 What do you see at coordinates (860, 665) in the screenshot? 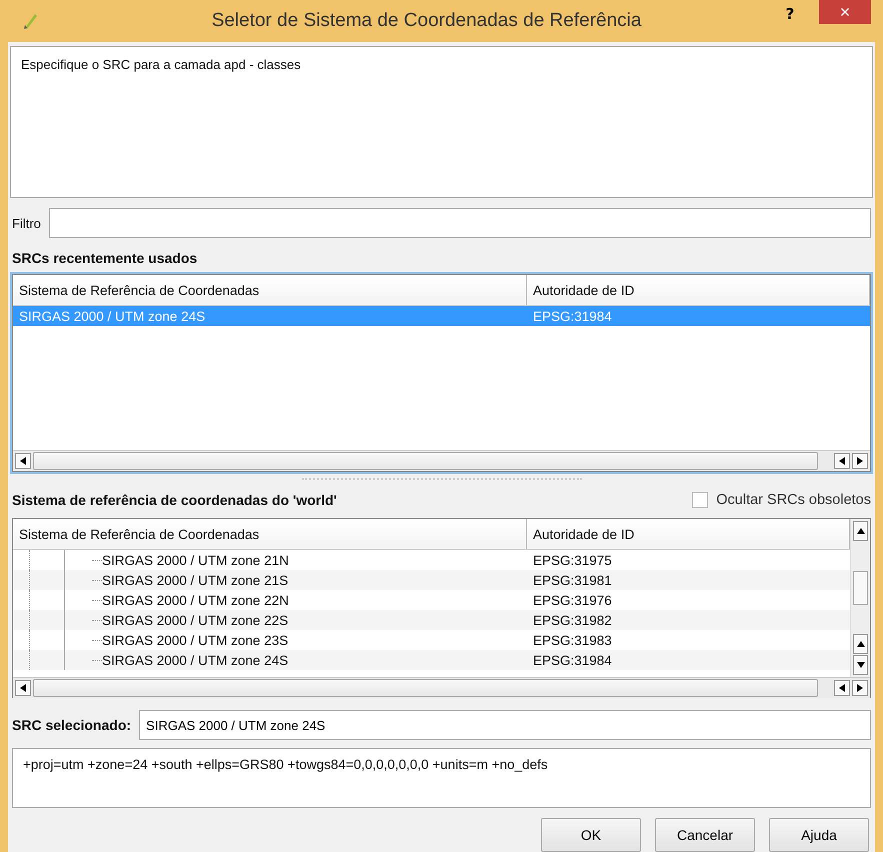
I see `down-arrow-icon` at bounding box center [860, 665].